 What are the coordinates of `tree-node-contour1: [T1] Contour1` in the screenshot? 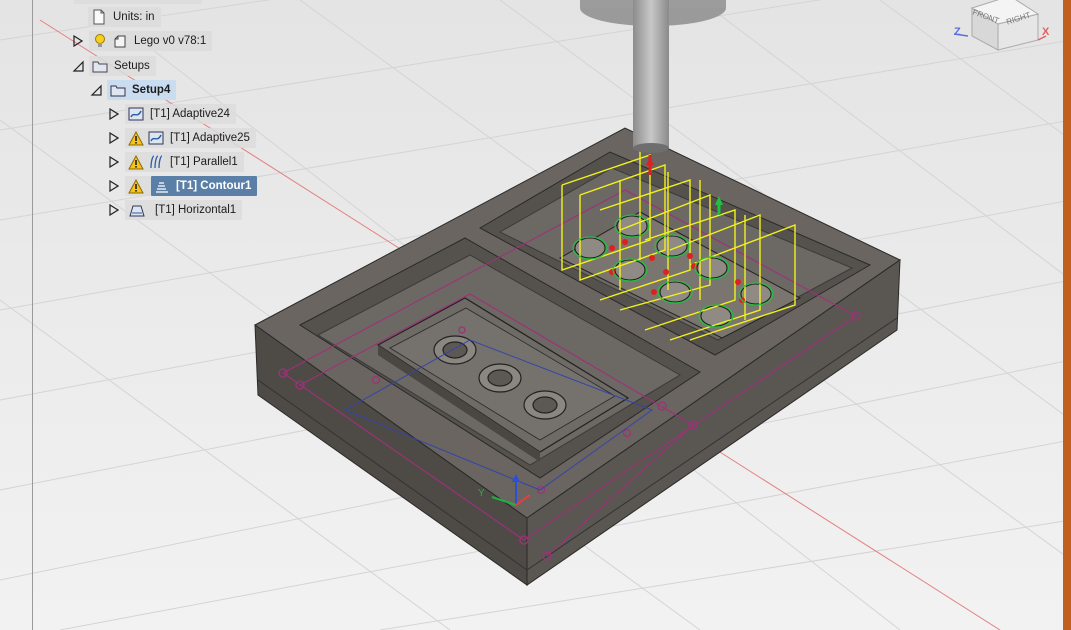 It's located at (204, 186).